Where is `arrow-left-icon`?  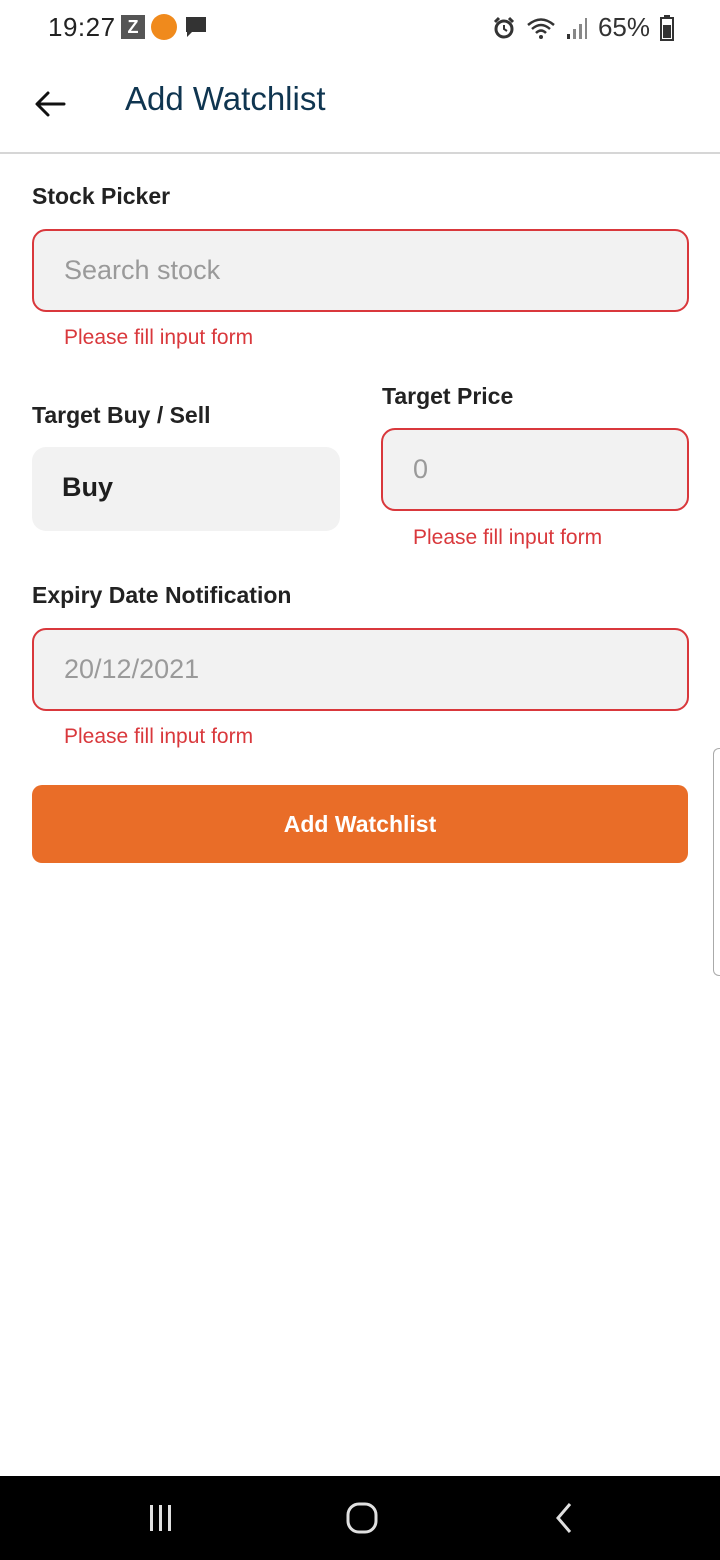 arrow-left-icon is located at coordinates (50, 104).